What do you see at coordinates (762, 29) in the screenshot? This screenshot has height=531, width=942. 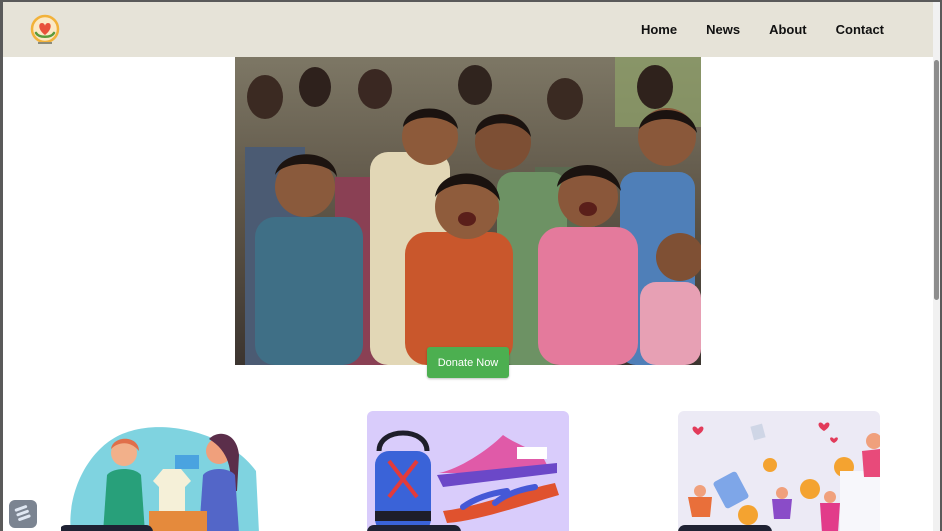 I see `nav-links: Home News About Contact` at bounding box center [762, 29].